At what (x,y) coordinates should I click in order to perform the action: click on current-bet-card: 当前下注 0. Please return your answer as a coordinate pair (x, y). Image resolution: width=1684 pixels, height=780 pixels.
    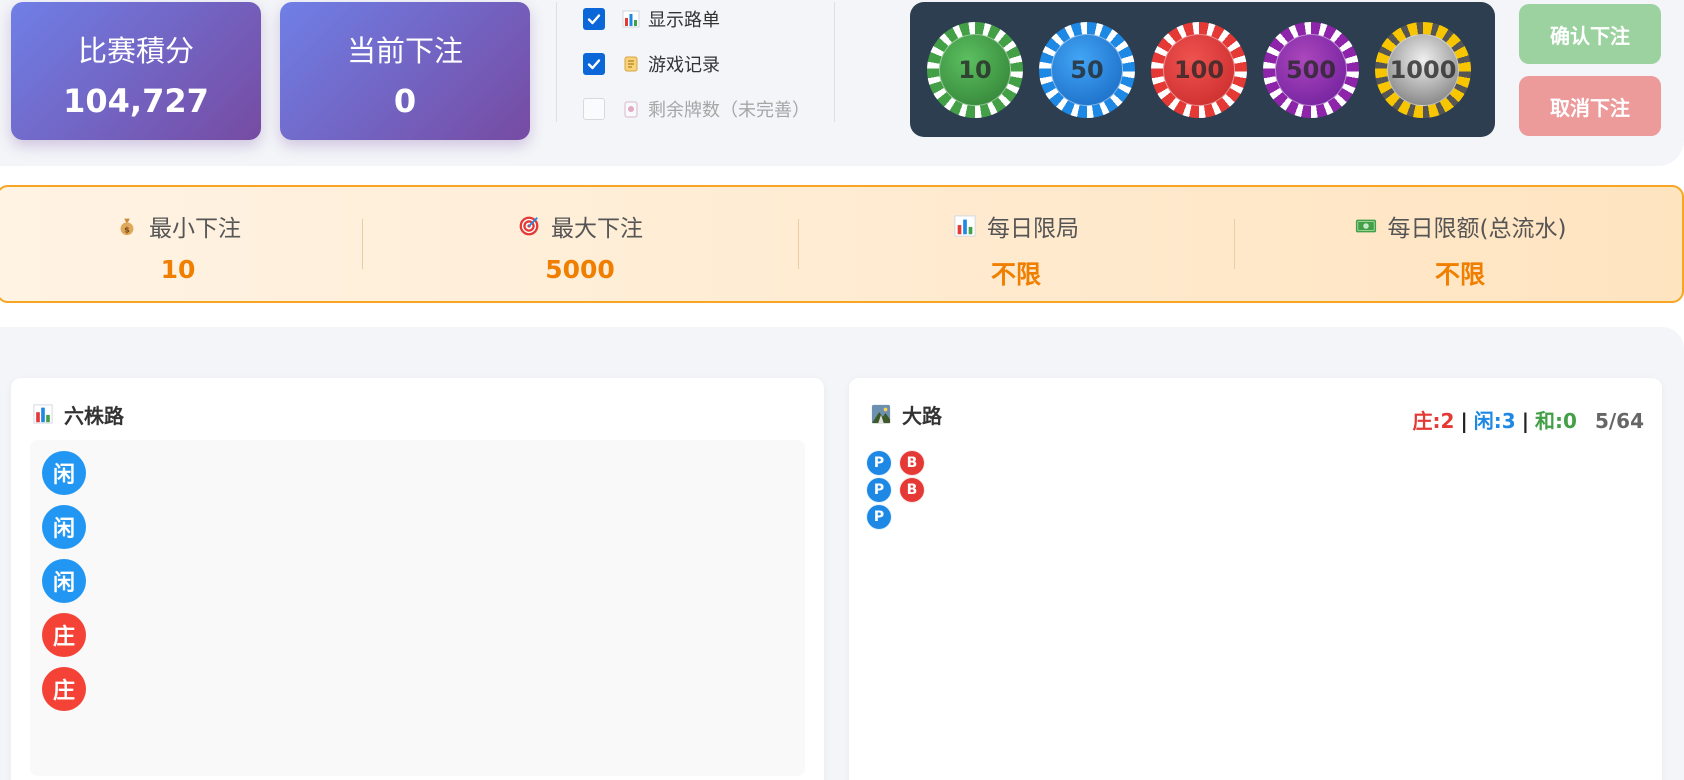
    Looking at the image, I should click on (405, 71).